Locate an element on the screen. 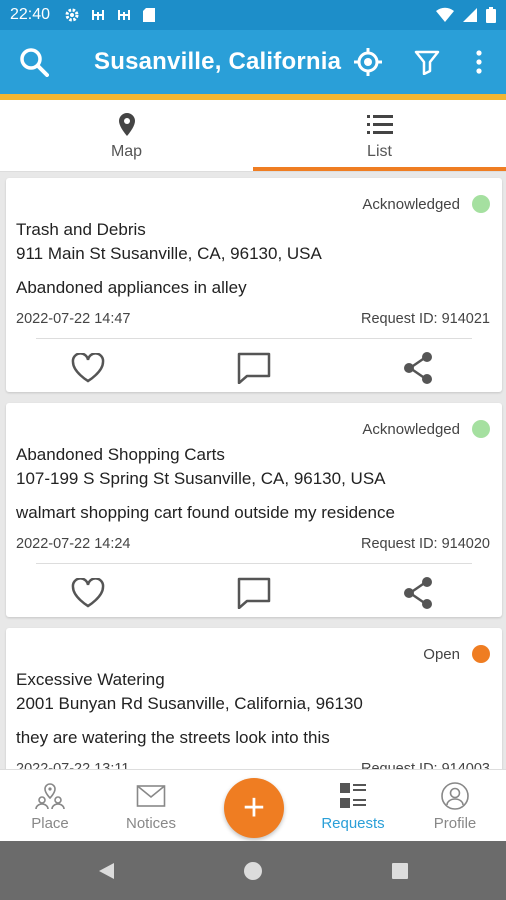 The height and width of the screenshot is (900, 506). nav-item-notices: Notices is located at coordinates (151, 806).